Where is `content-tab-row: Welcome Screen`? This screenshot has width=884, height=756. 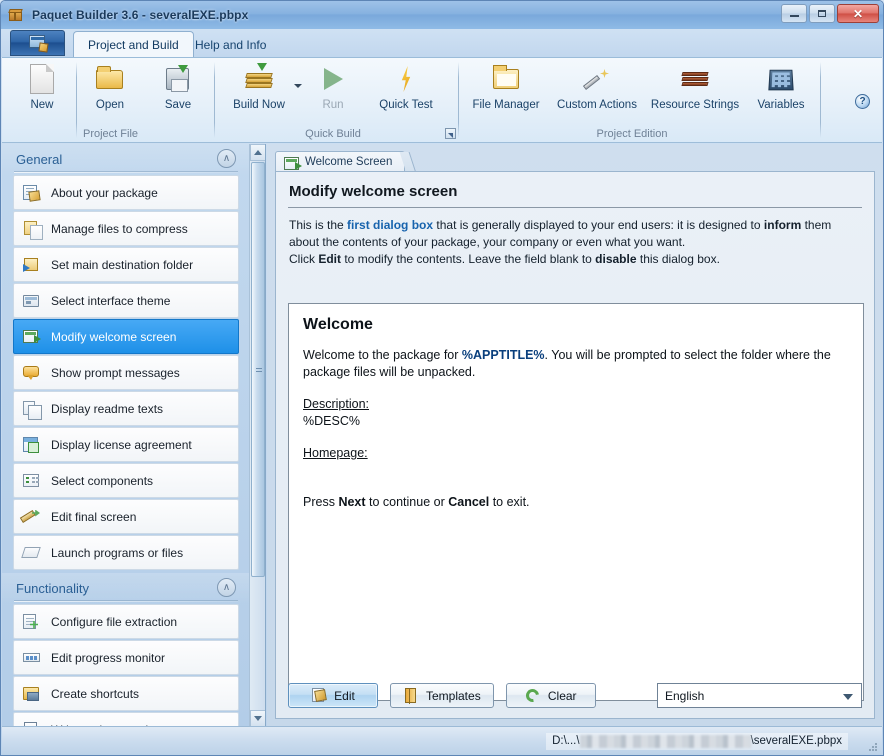 content-tab-row: Welcome Screen is located at coordinates (346, 162).